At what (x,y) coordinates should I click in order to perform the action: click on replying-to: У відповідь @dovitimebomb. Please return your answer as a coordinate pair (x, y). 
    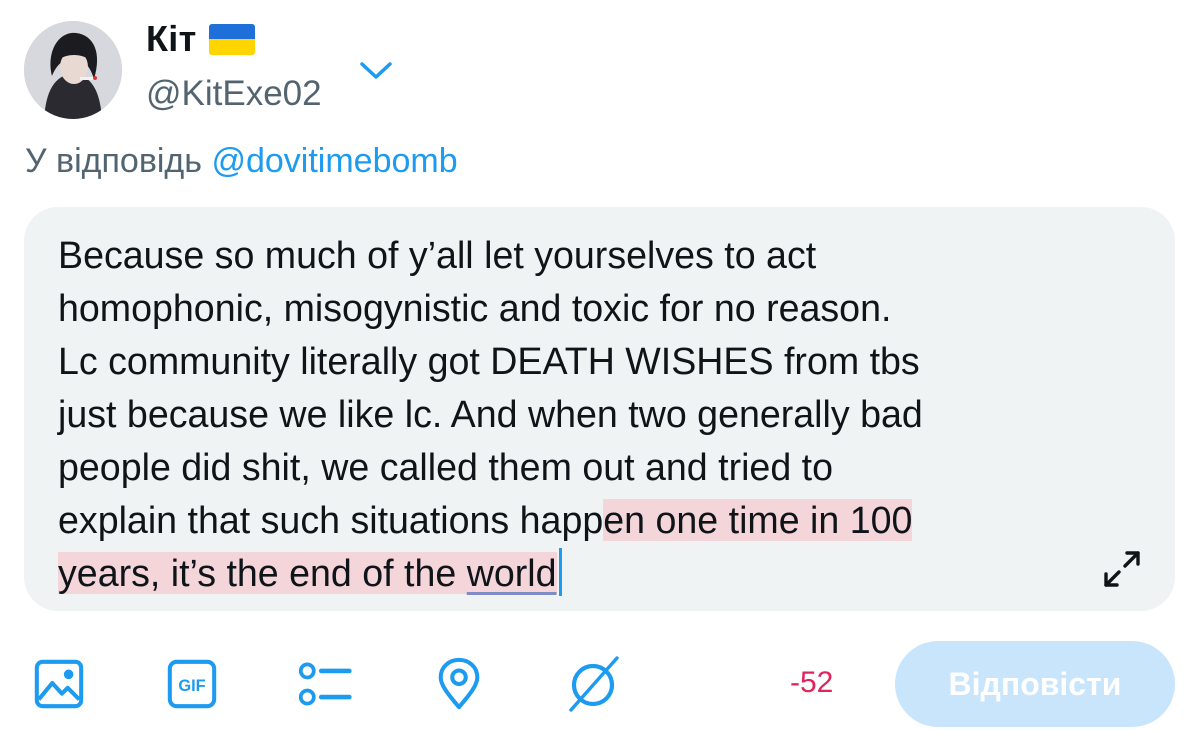
    Looking at the image, I should click on (241, 161).